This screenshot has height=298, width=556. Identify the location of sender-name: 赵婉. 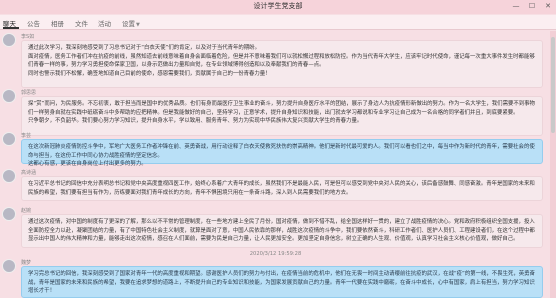
(26, 211).